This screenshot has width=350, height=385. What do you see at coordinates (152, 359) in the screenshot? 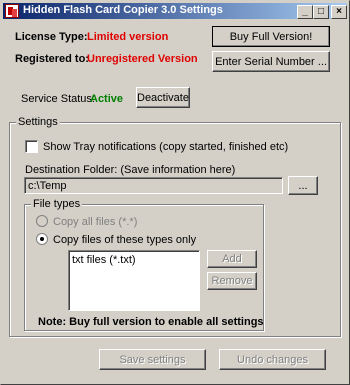
I see `save-settings-button: Save settings` at bounding box center [152, 359].